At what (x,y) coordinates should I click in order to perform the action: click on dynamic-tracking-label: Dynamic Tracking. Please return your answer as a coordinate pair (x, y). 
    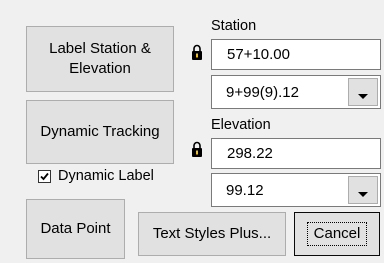
    Looking at the image, I should click on (100, 131).